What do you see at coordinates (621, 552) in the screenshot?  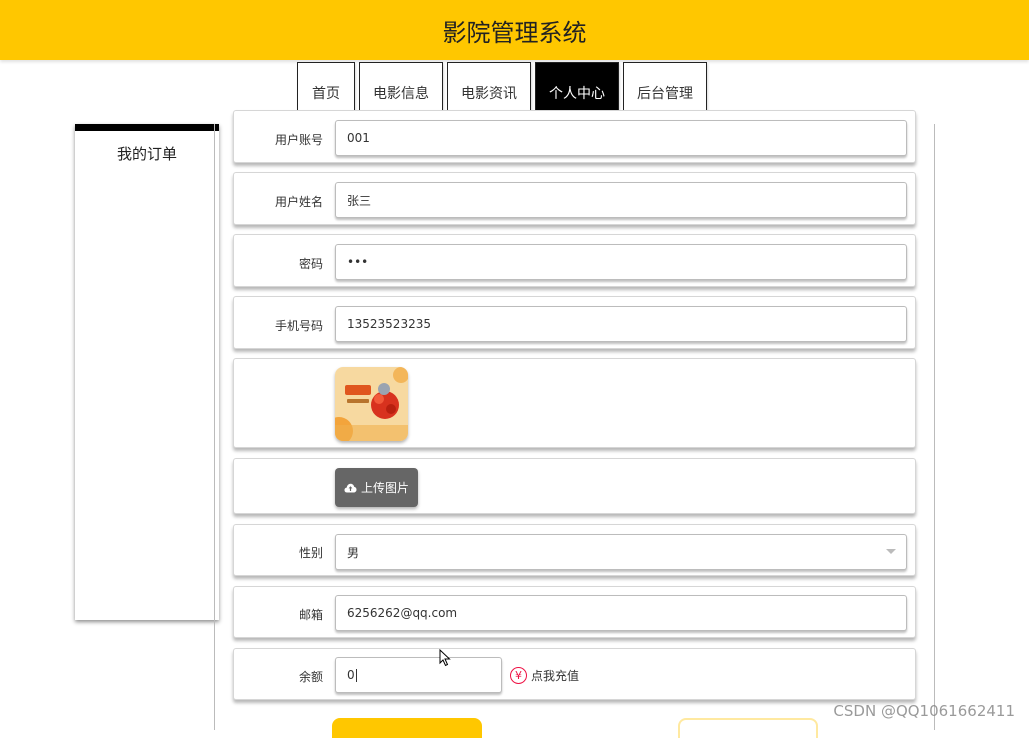 I see `gender-select: 男` at bounding box center [621, 552].